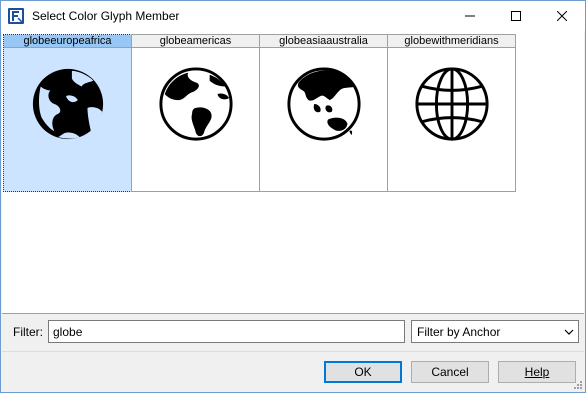 The width and height of the screenshot is (586, 393). What do you see at coordinates (450, 372) in the screenshot?
I see `cancel-button: Cancel` at bounding box center [450, 372].